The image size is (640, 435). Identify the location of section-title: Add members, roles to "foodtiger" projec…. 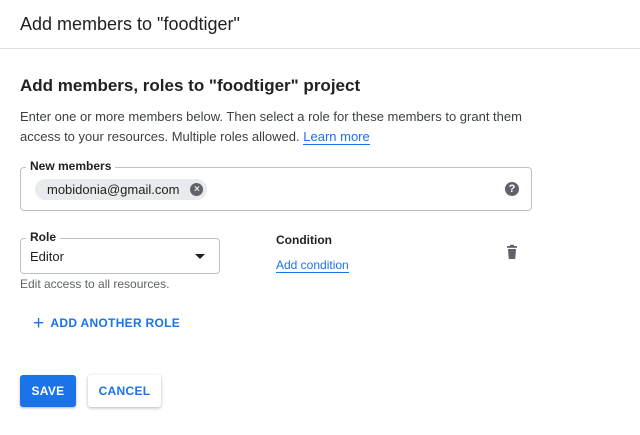
(190, 85).